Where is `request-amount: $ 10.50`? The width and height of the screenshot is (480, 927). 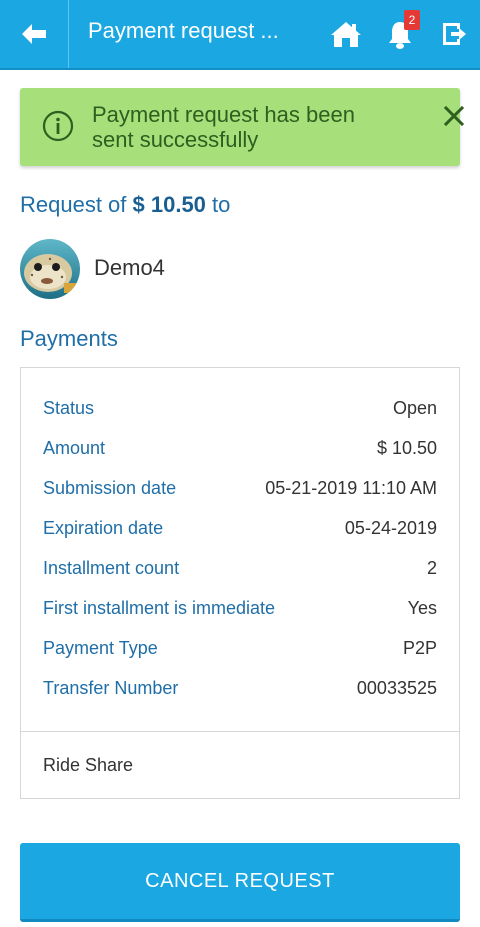 request-amount: $ 10.50 is located at coordinates (169, 204).